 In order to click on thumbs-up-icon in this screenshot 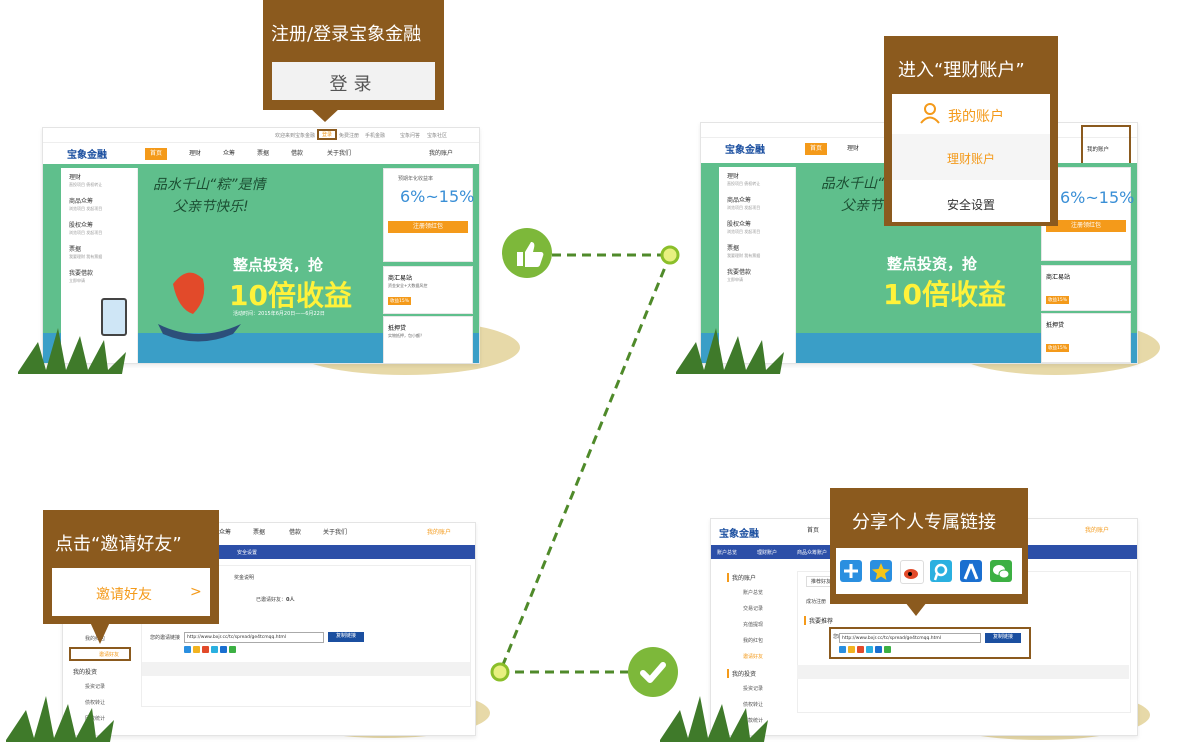, I will do `click(527, 253)`.